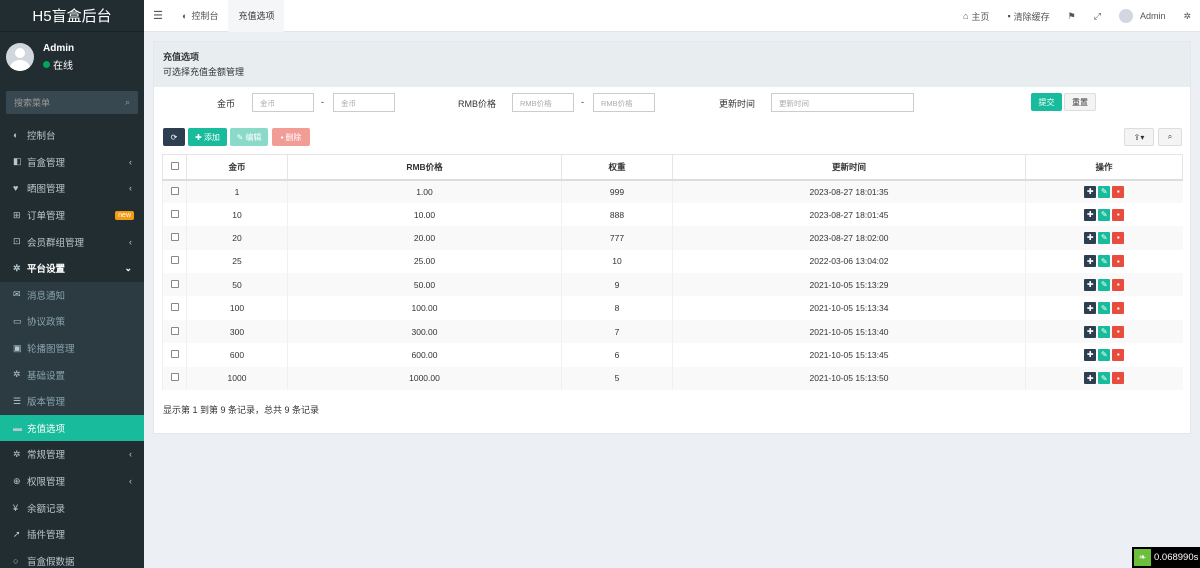 The height and width of the screenshot is (568, 1200). I want to click on sidebar-item-8: ▣ 轮播图管理, so click(72, 348).